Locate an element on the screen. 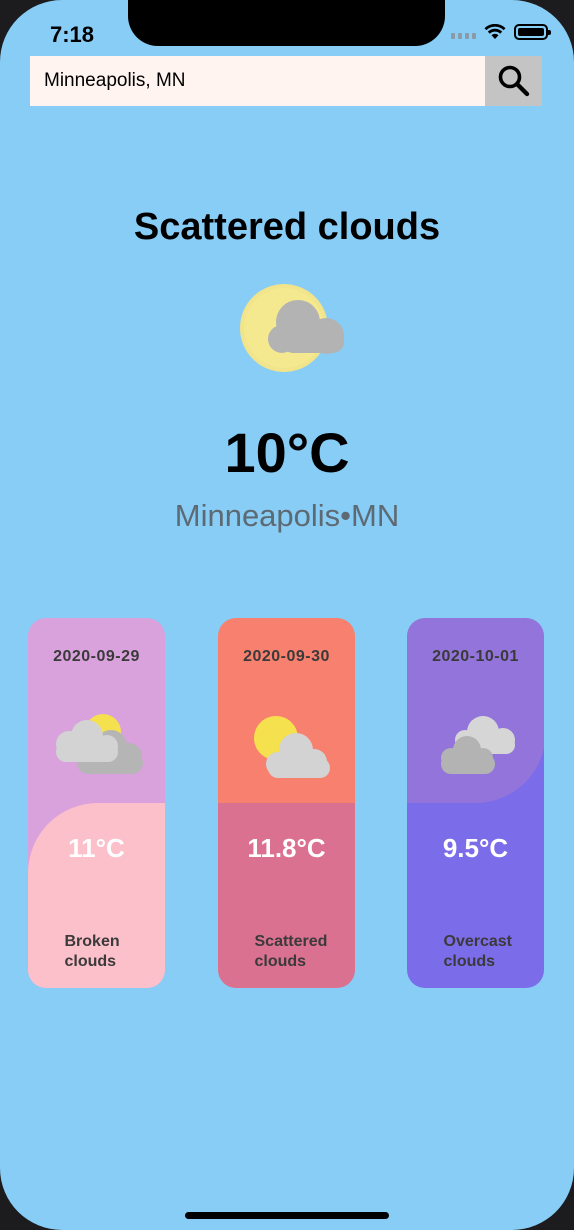 This screenshot has width=574, height=1230. forecast-temperature: 9.5°C is located at coordinates (475, 848).